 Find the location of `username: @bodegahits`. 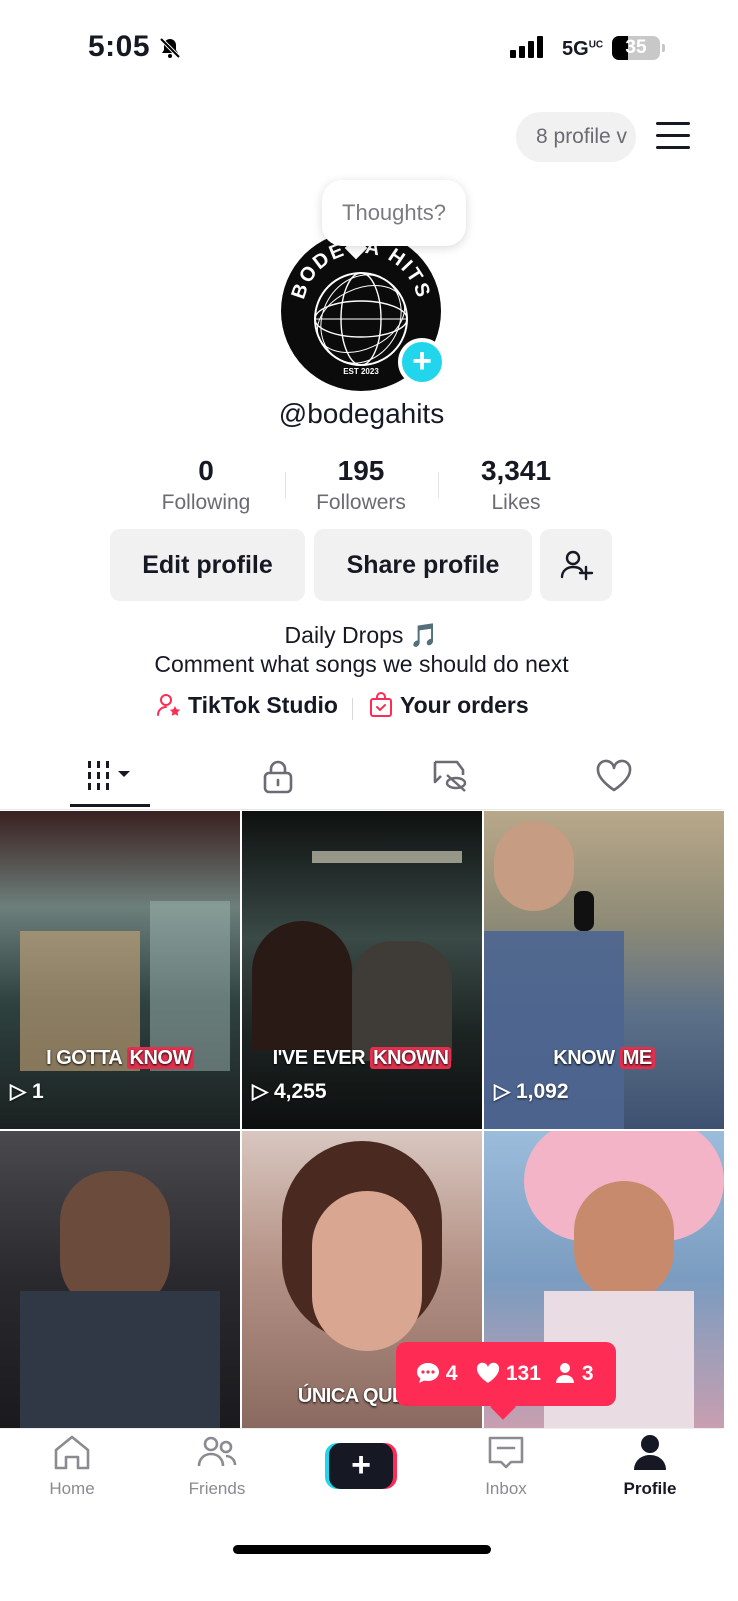

username: @bodegahits is located at coordinates (361, 413).